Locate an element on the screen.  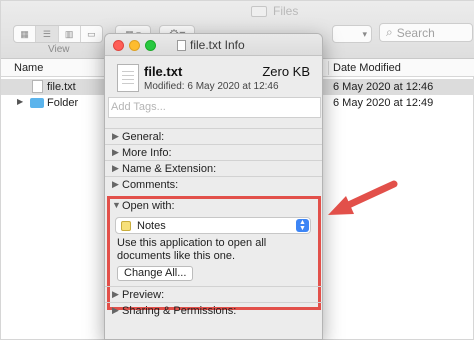
gallery-view-icon: ▭ is located at coordinates (91, 34).